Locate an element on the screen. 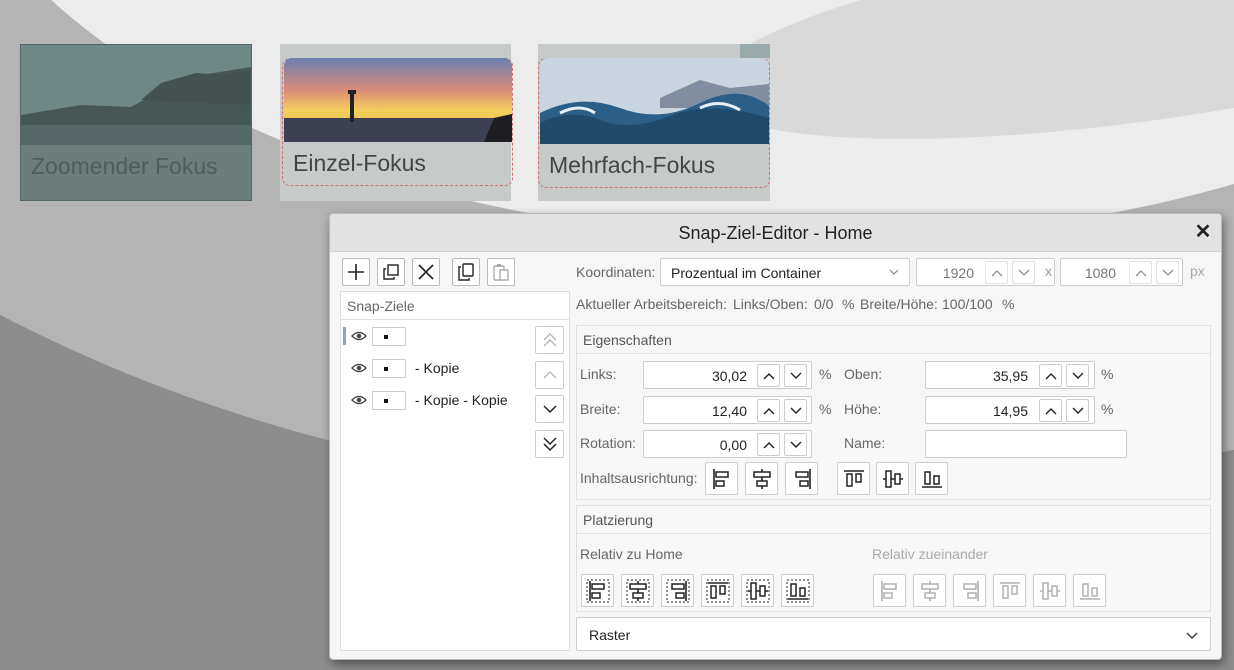  align-top-icon is located at coordinates (1009, 590).